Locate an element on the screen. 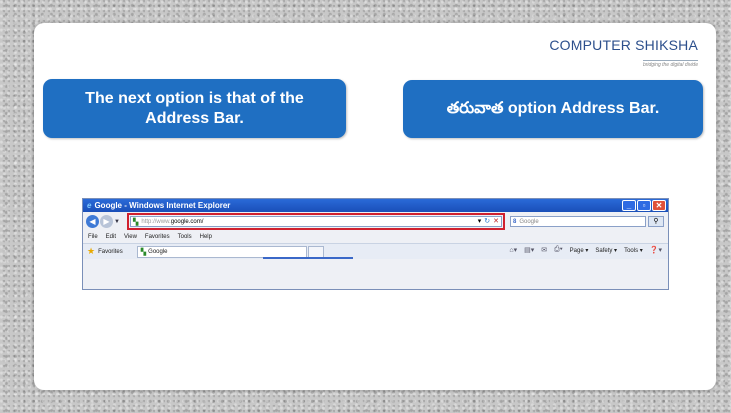  new-tab-button is located at coordinates (315, 251).